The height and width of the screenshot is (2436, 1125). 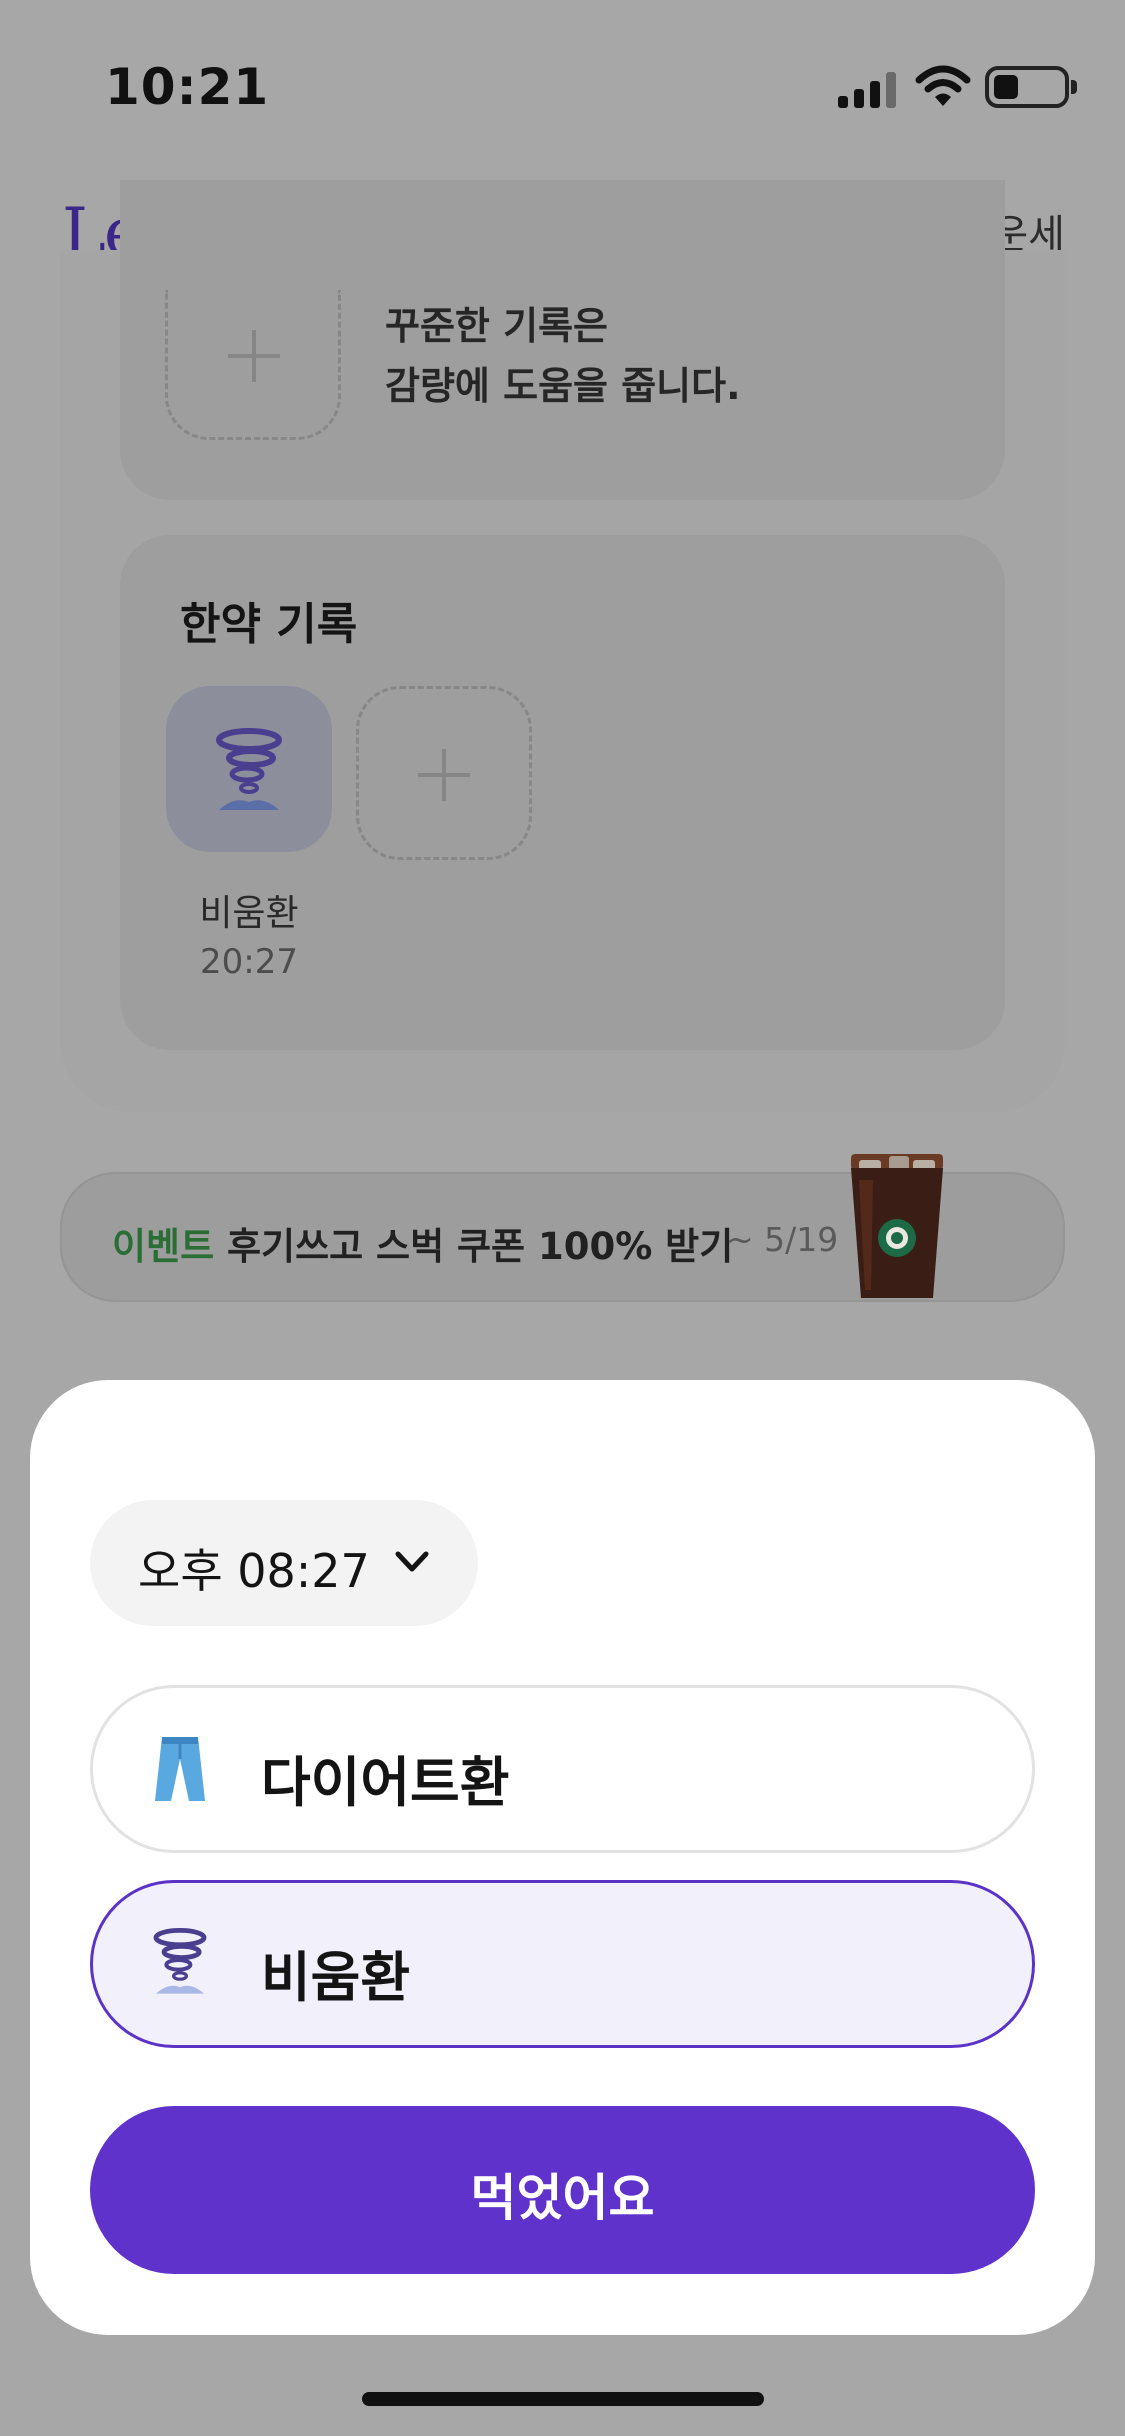 I want to click on option-diet-pill: 다이어트환, so click(x=562, y=1769).